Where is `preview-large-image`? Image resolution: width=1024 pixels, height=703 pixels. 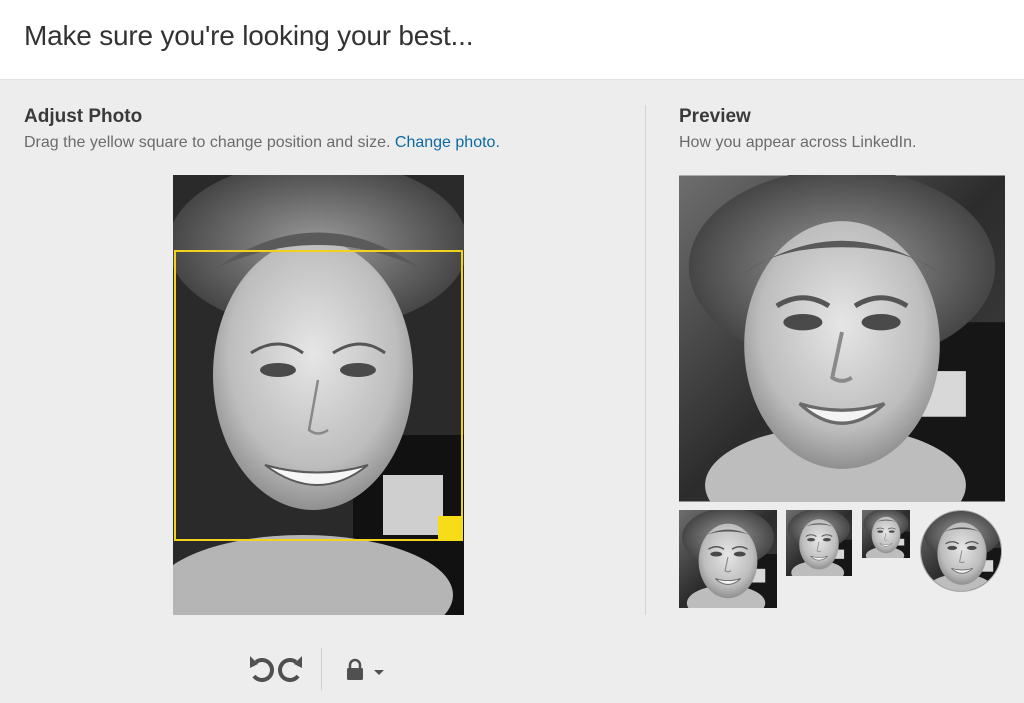
preview-large-image is located at coordinates (842, 338).